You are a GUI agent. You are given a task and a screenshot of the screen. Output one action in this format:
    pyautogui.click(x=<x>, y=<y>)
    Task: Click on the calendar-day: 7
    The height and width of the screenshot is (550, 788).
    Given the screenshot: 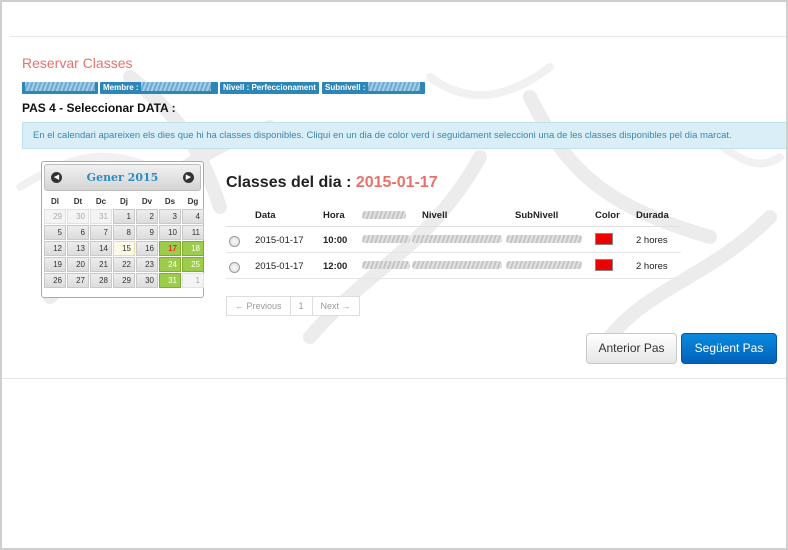 What is the action you would take?
    pyautogui.click(x=101, y=232)
    